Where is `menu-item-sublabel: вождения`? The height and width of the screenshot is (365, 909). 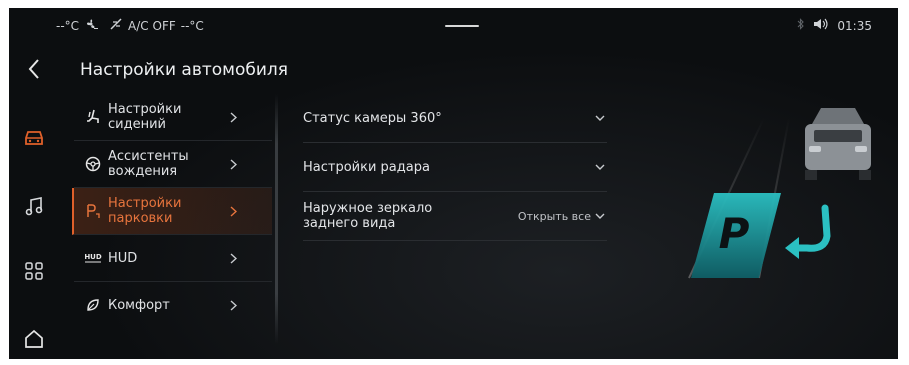 menu-item-sublabel: вождения is located at coordinates (143, 171).